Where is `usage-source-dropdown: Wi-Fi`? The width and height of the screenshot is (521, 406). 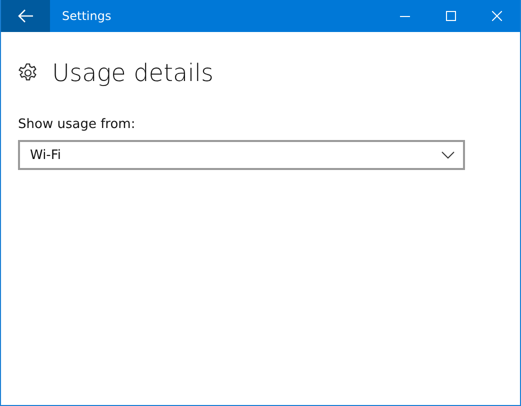 usage-source-dropdown: Wi-Fi is located at coordinates (241, 155).